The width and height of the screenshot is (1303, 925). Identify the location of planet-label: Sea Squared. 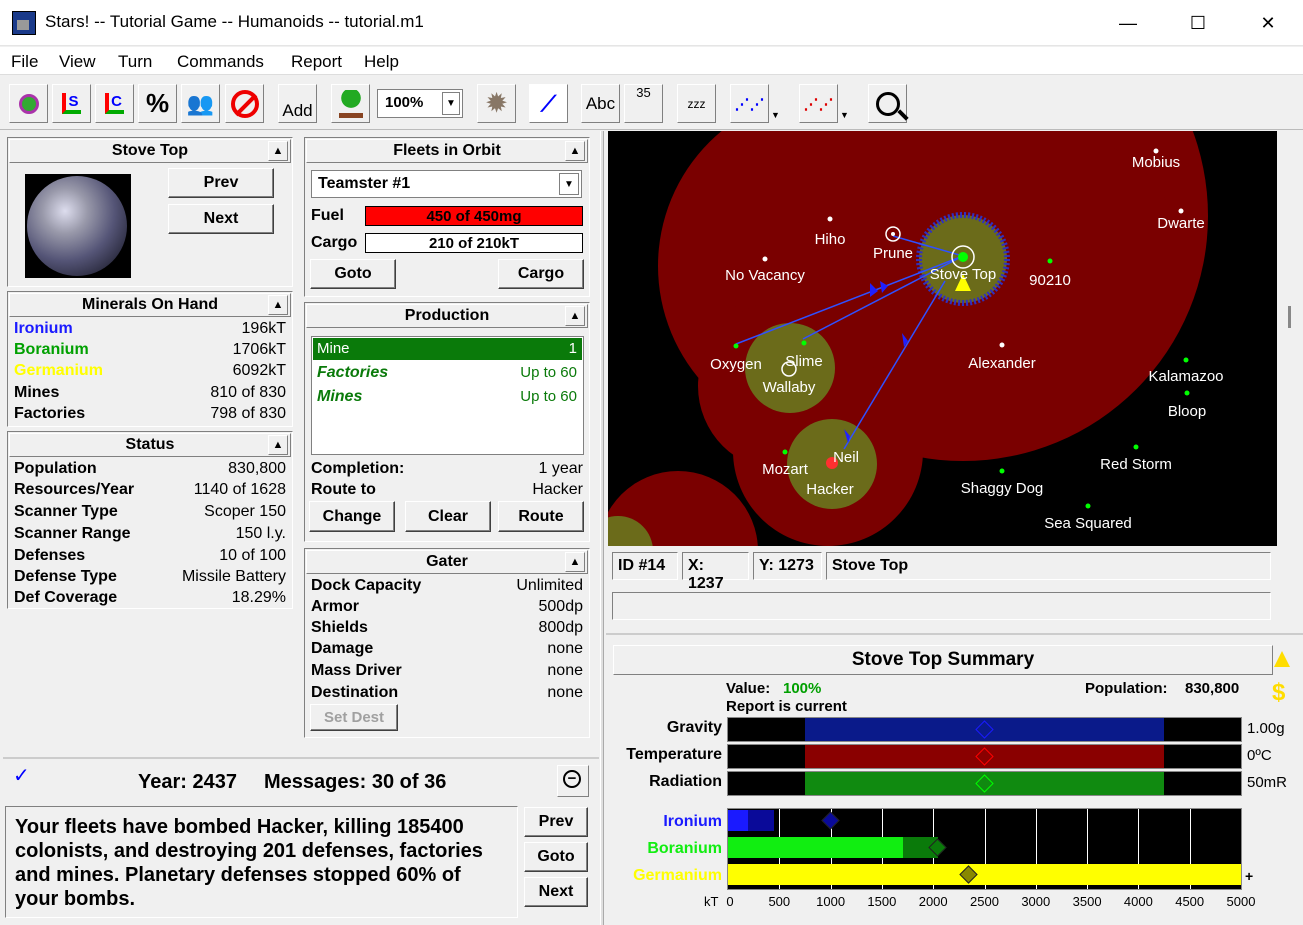
(1088, 523).